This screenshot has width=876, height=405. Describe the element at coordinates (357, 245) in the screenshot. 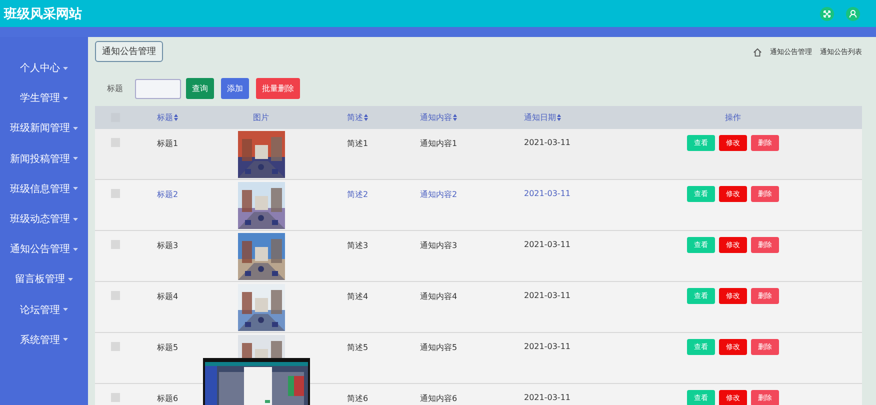

I see `table-cell: 简述3` at that location.